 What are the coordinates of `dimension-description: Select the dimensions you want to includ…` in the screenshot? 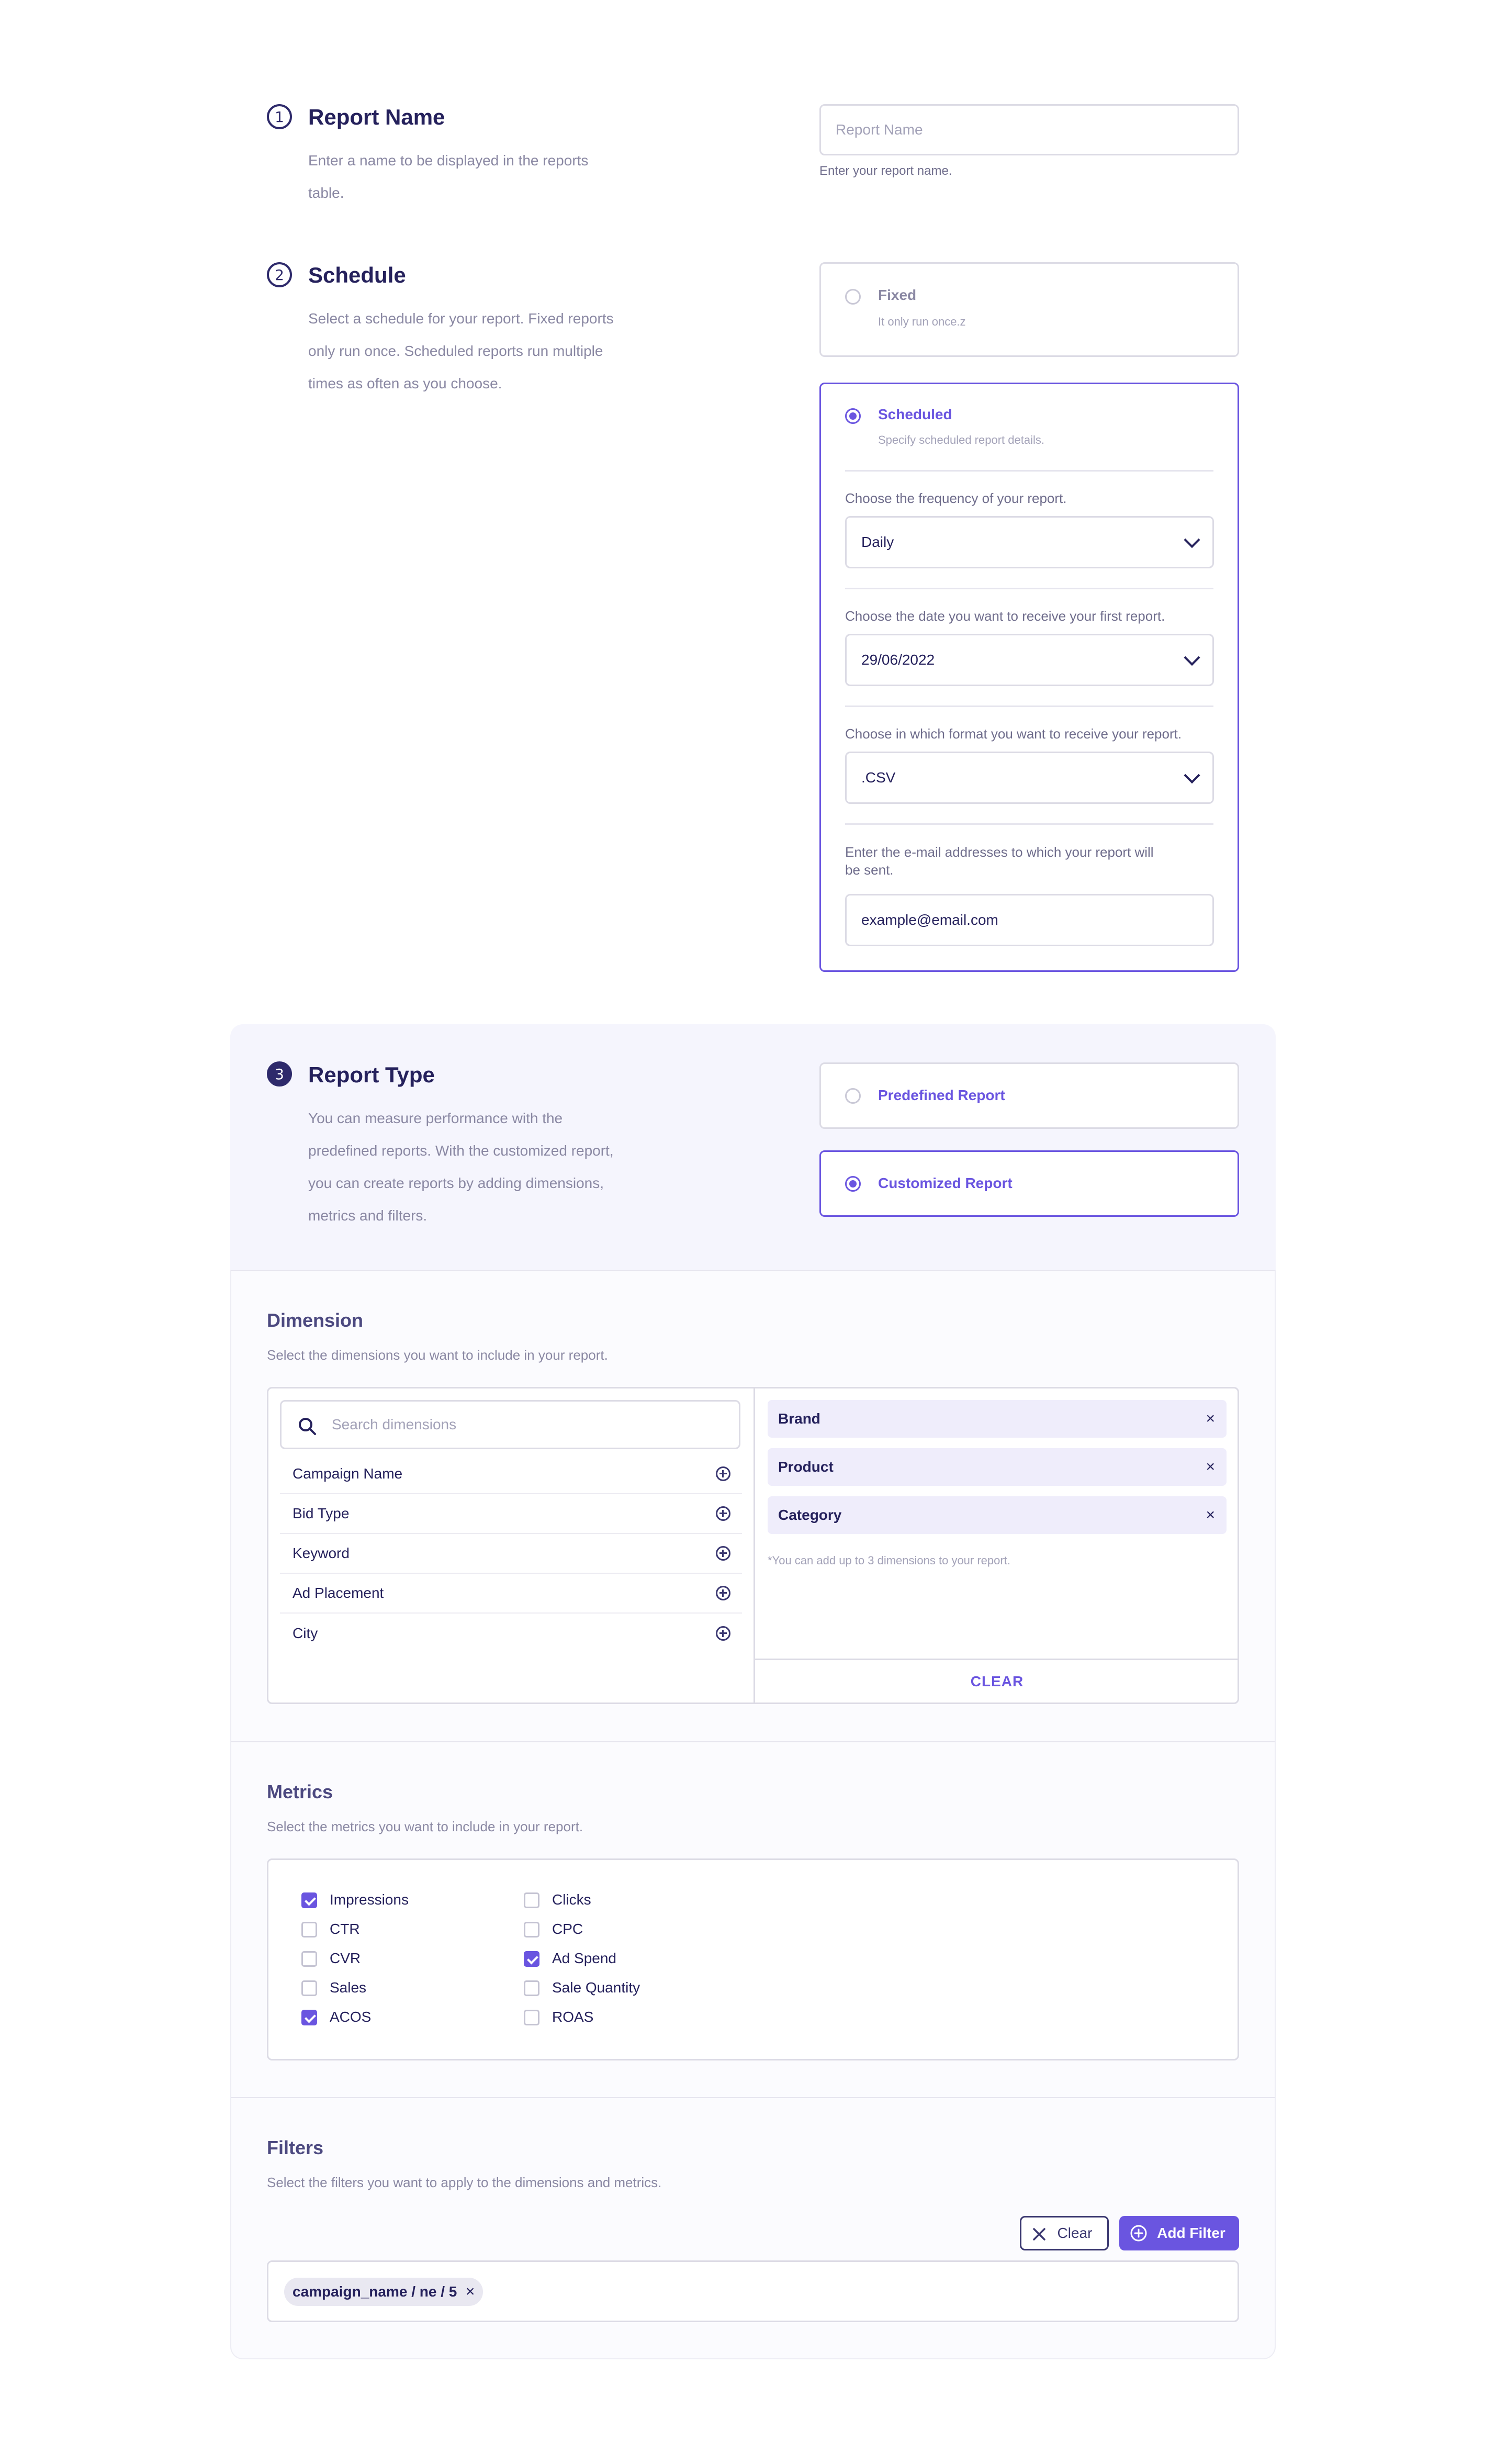 It's located at (437, 1355).